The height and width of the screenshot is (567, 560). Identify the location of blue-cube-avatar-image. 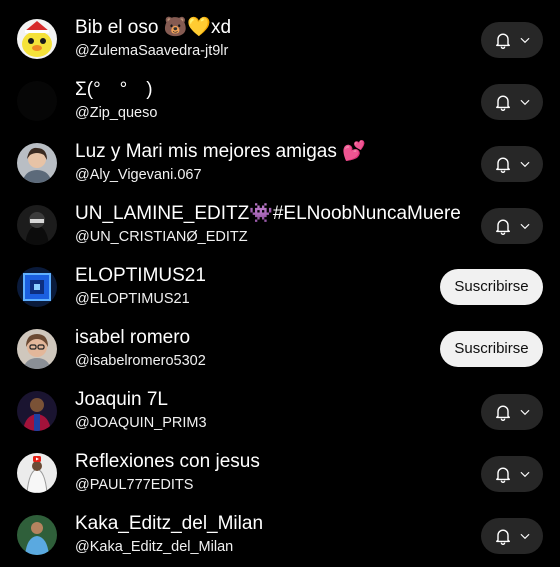
(37, 287).